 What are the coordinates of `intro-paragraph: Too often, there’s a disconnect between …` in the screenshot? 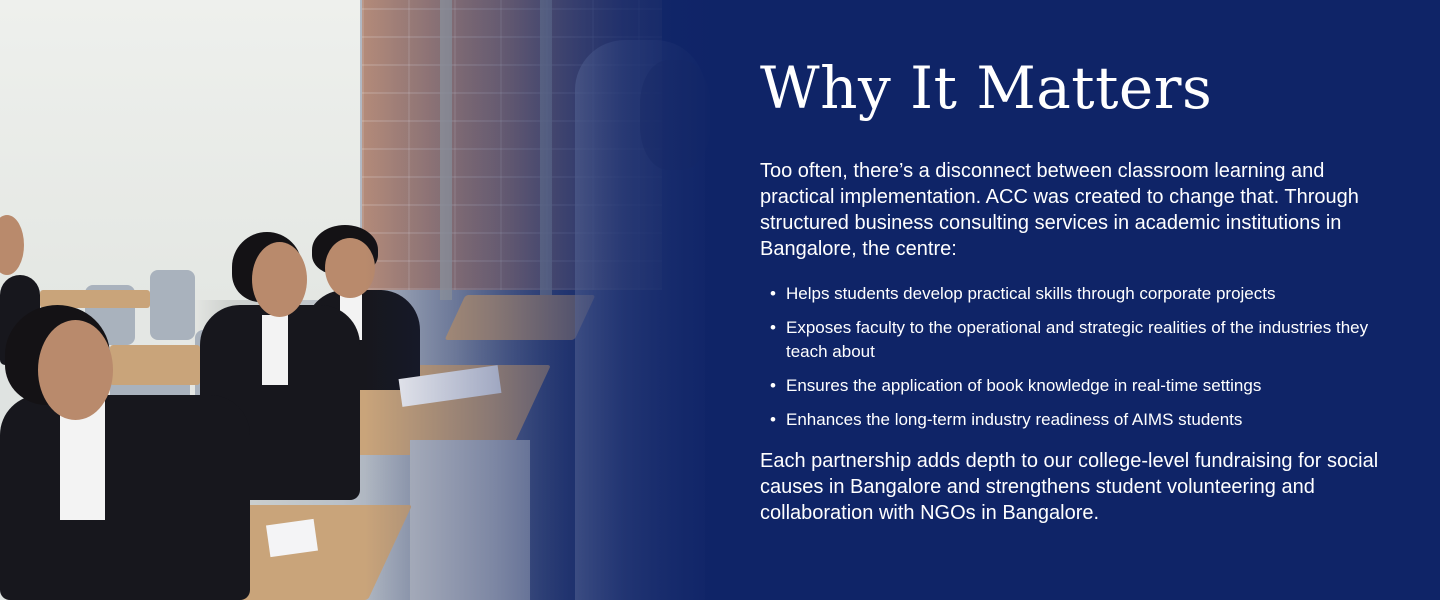 It's located at (1059, 210).